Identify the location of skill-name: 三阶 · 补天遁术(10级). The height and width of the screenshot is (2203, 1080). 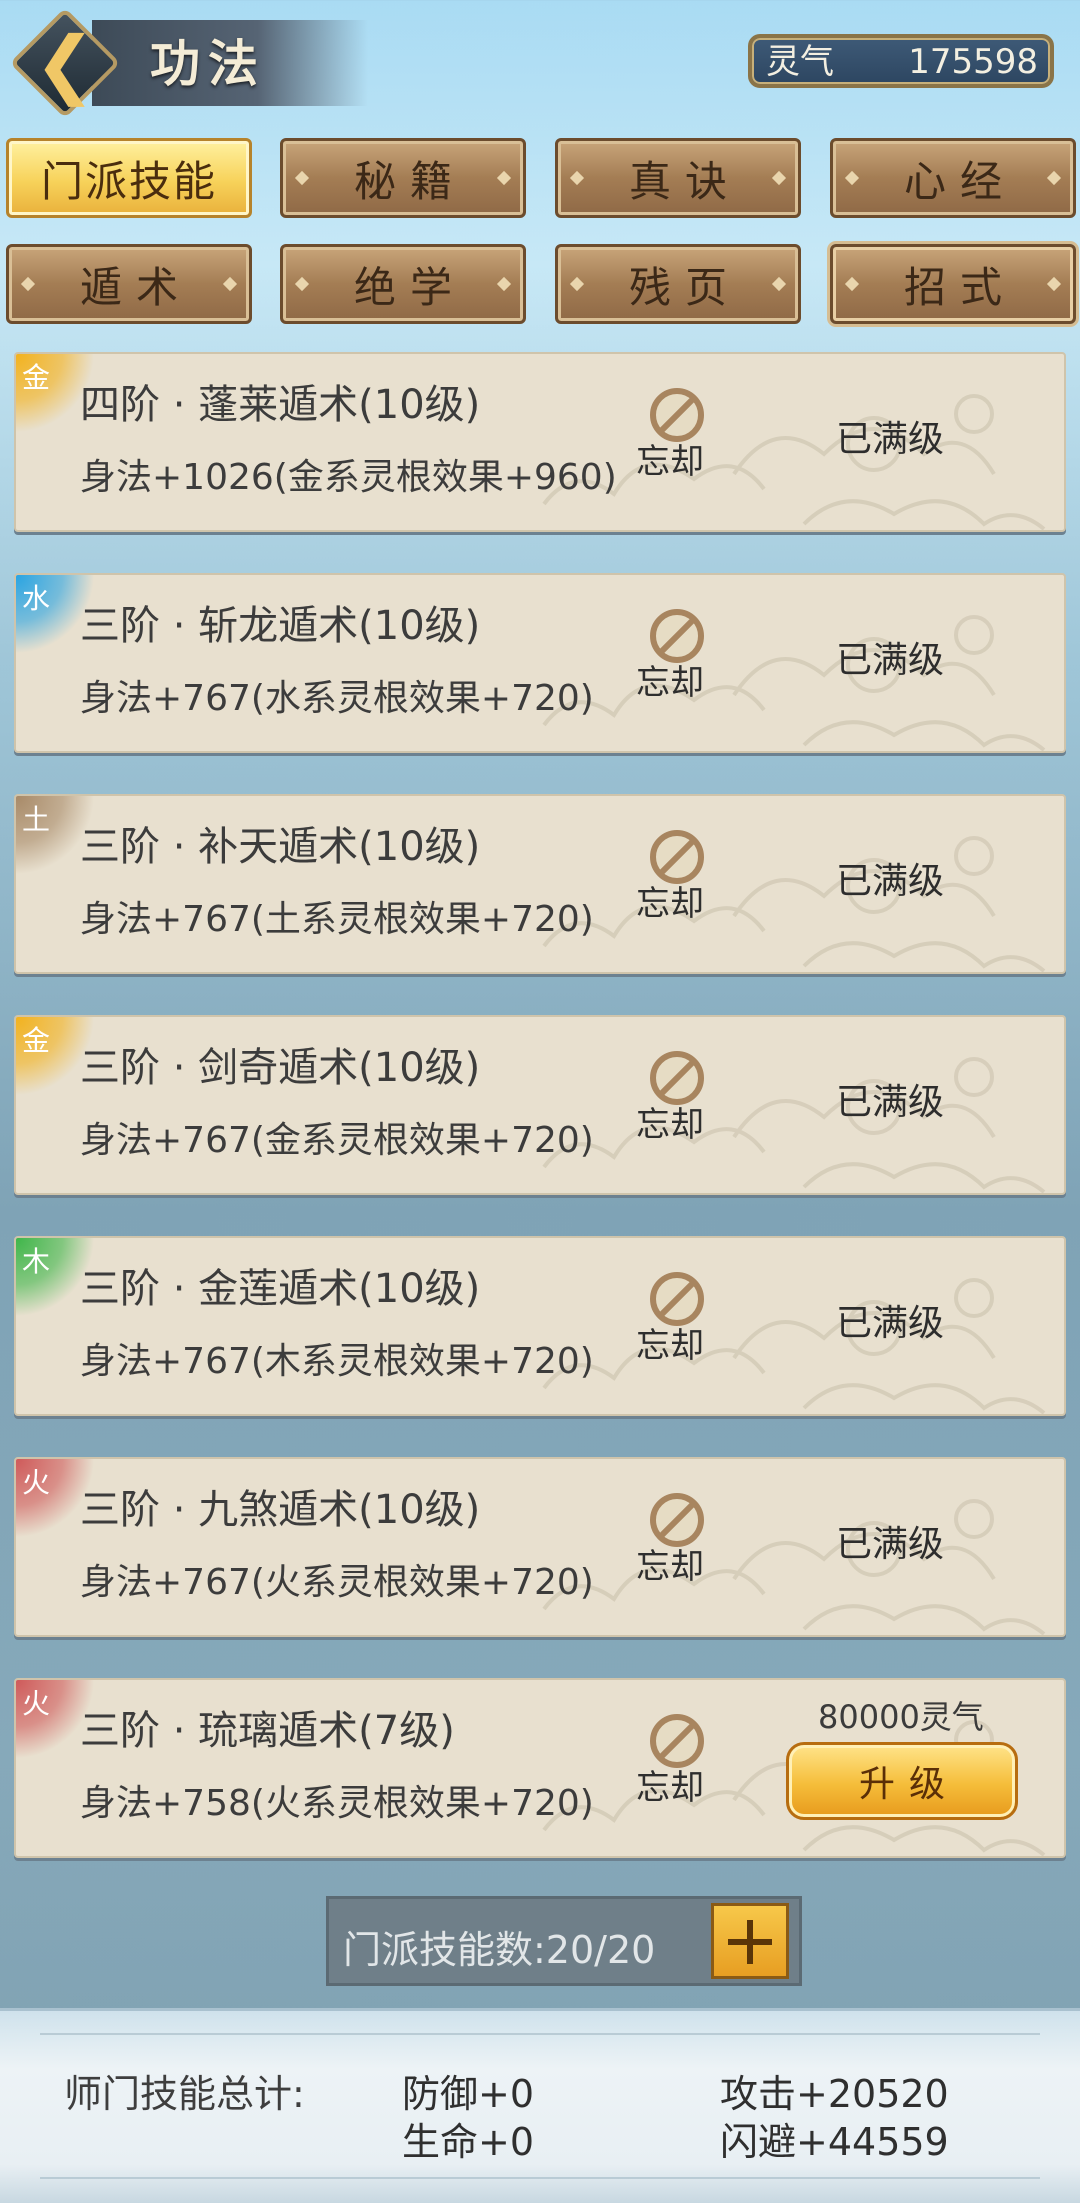
(280, 847).